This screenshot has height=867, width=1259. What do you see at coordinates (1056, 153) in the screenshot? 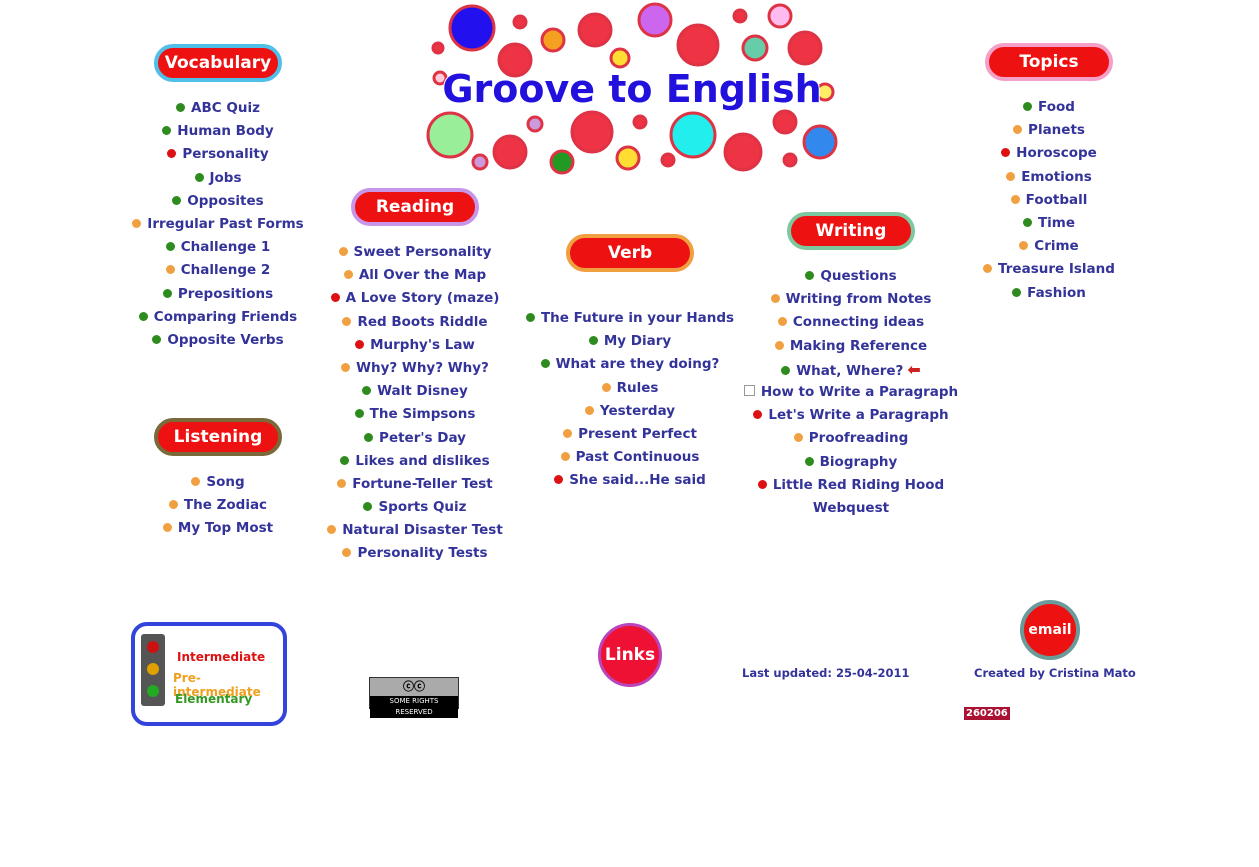
I see `item-label: Horoscope` at bounding box center [1056, 153].